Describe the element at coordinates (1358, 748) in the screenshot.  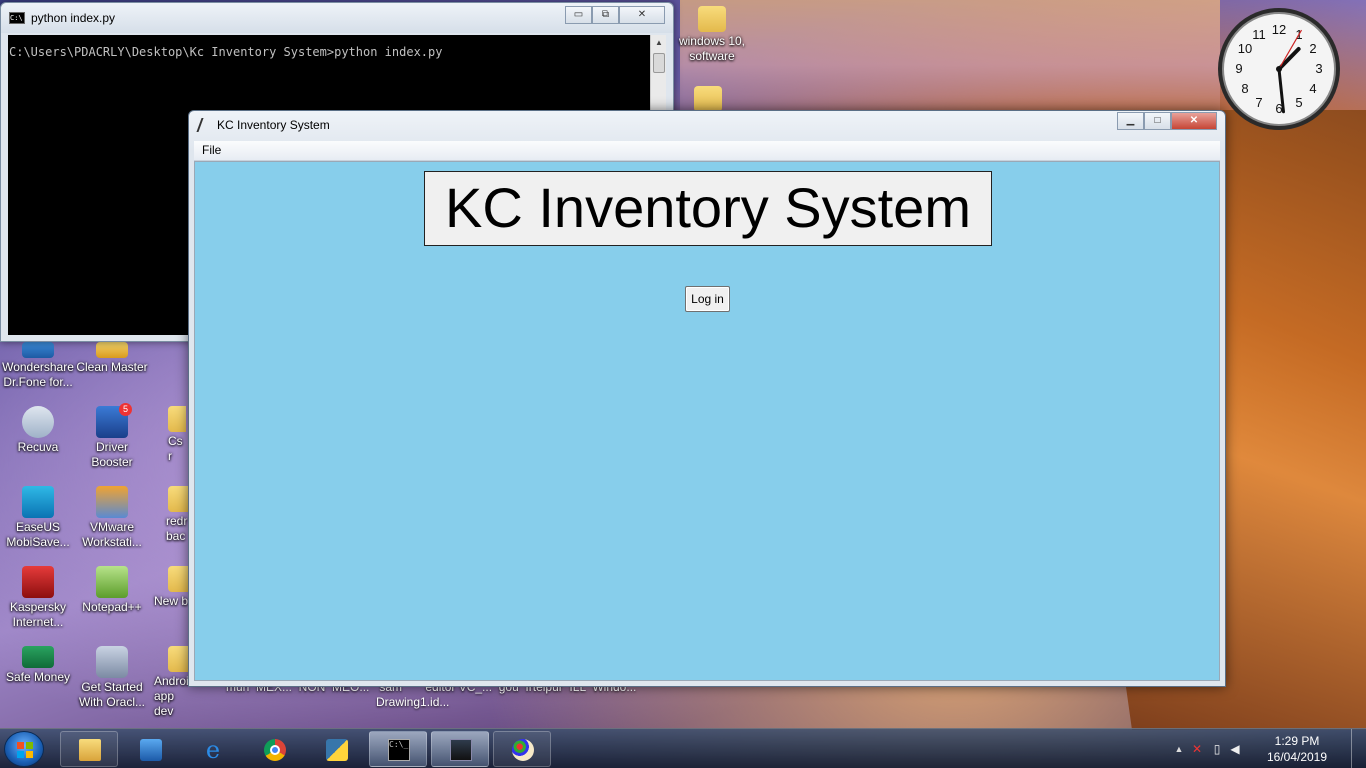
I see `show-desktop-button` at that location.